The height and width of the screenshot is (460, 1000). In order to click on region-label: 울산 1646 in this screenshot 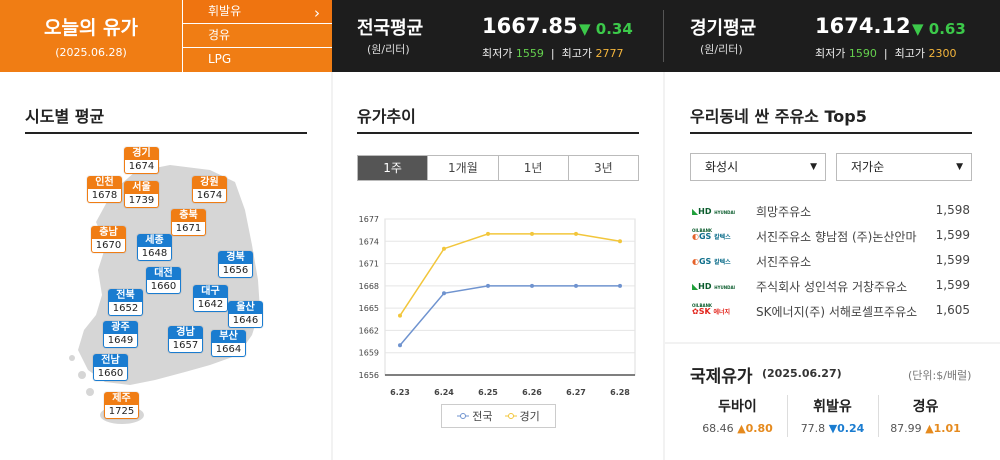, I will do `click(245, 314)`.